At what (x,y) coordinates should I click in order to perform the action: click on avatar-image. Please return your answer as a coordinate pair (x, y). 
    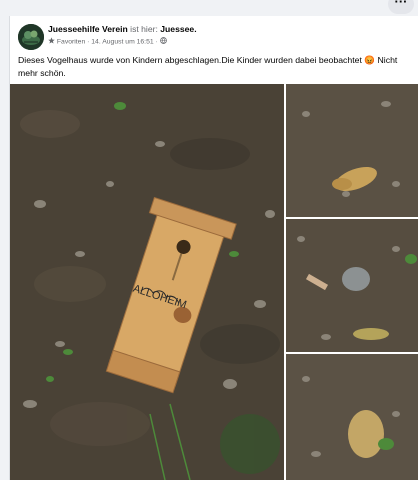
    Looking at the image, I should click on (31, 37).